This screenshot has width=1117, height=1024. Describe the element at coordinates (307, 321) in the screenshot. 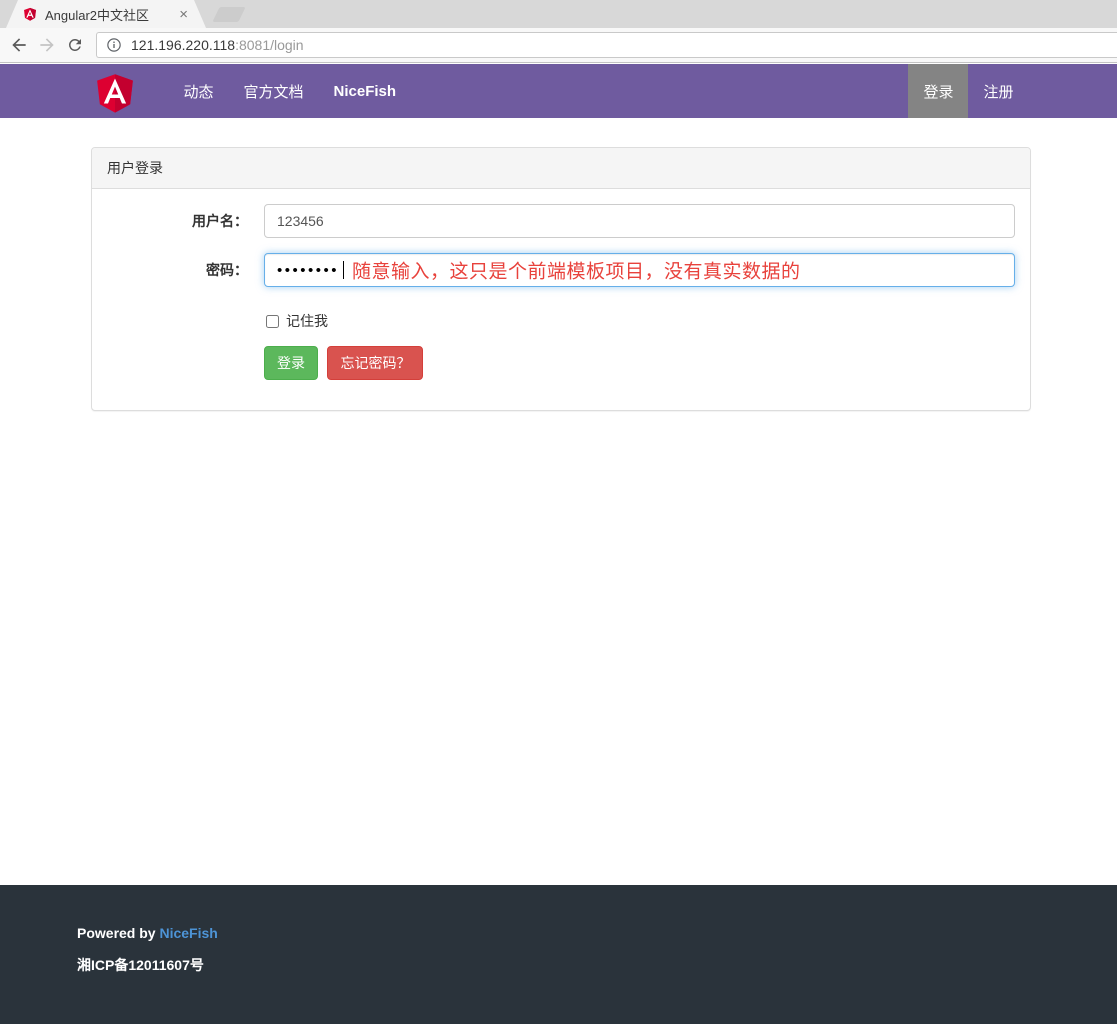

I see `remember-me-label: 记住我` at that location.